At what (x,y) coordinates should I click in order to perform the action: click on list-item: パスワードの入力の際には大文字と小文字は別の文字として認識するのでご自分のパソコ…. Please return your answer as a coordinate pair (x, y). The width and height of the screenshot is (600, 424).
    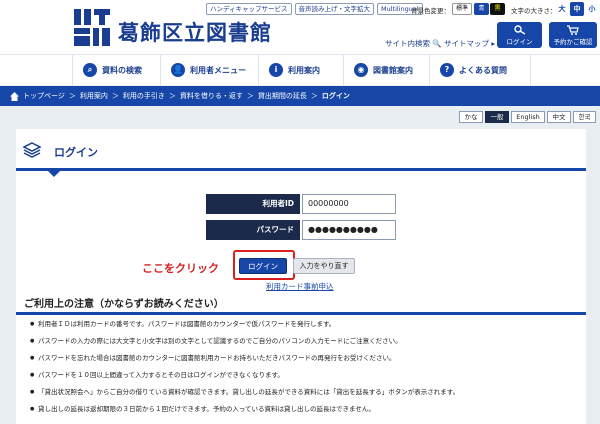
    Looking at the image, I should click on (244, 346).